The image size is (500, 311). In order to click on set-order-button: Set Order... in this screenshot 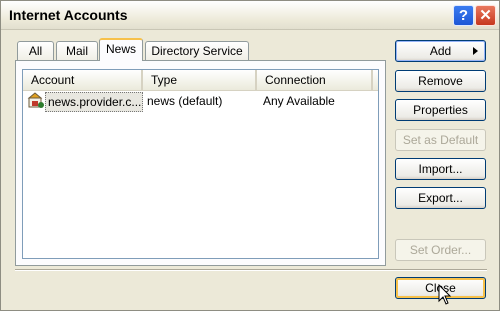, I will do `click(440, 250)`.